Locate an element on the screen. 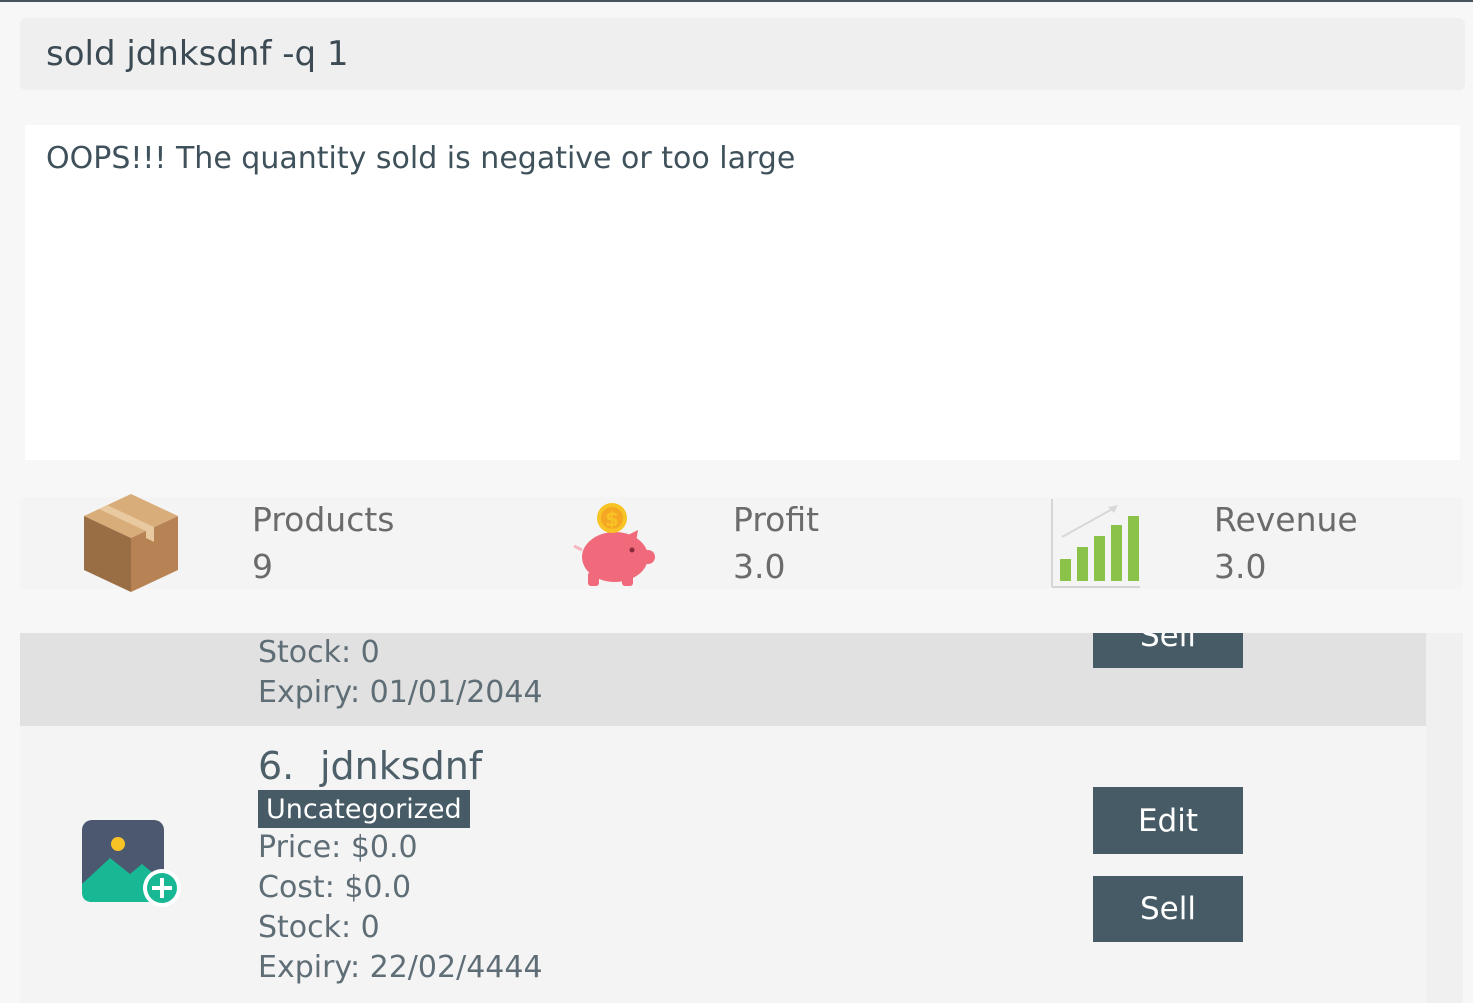 Image resolution: width=1473 pixels, height=1003 pixels. product-expiry: Expiry: 01/01/2044 is located at coordinates (400, 692).